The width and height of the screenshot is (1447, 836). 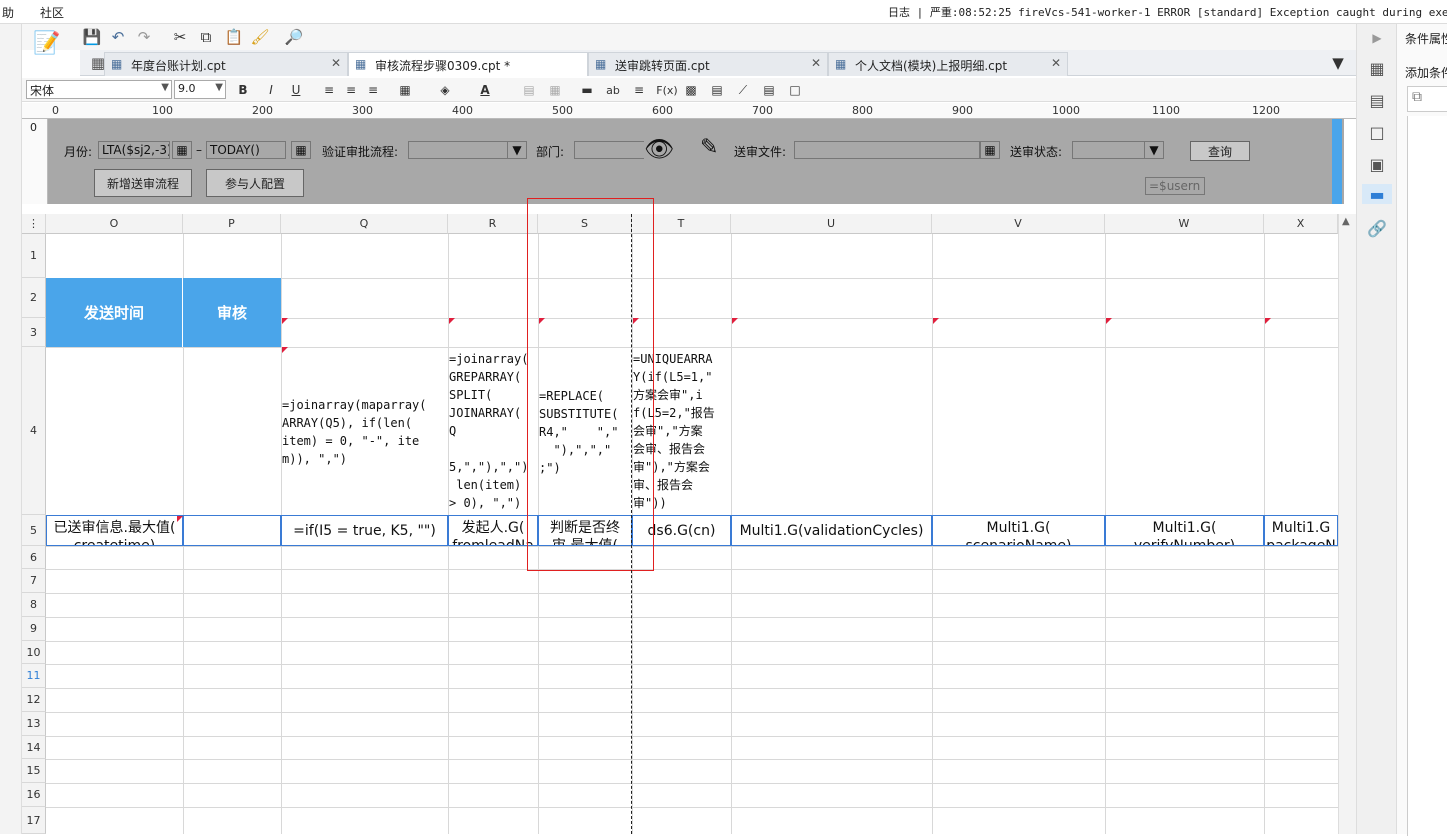 I want to click on align-right-icon: ≡, so click(x=373, y=90).